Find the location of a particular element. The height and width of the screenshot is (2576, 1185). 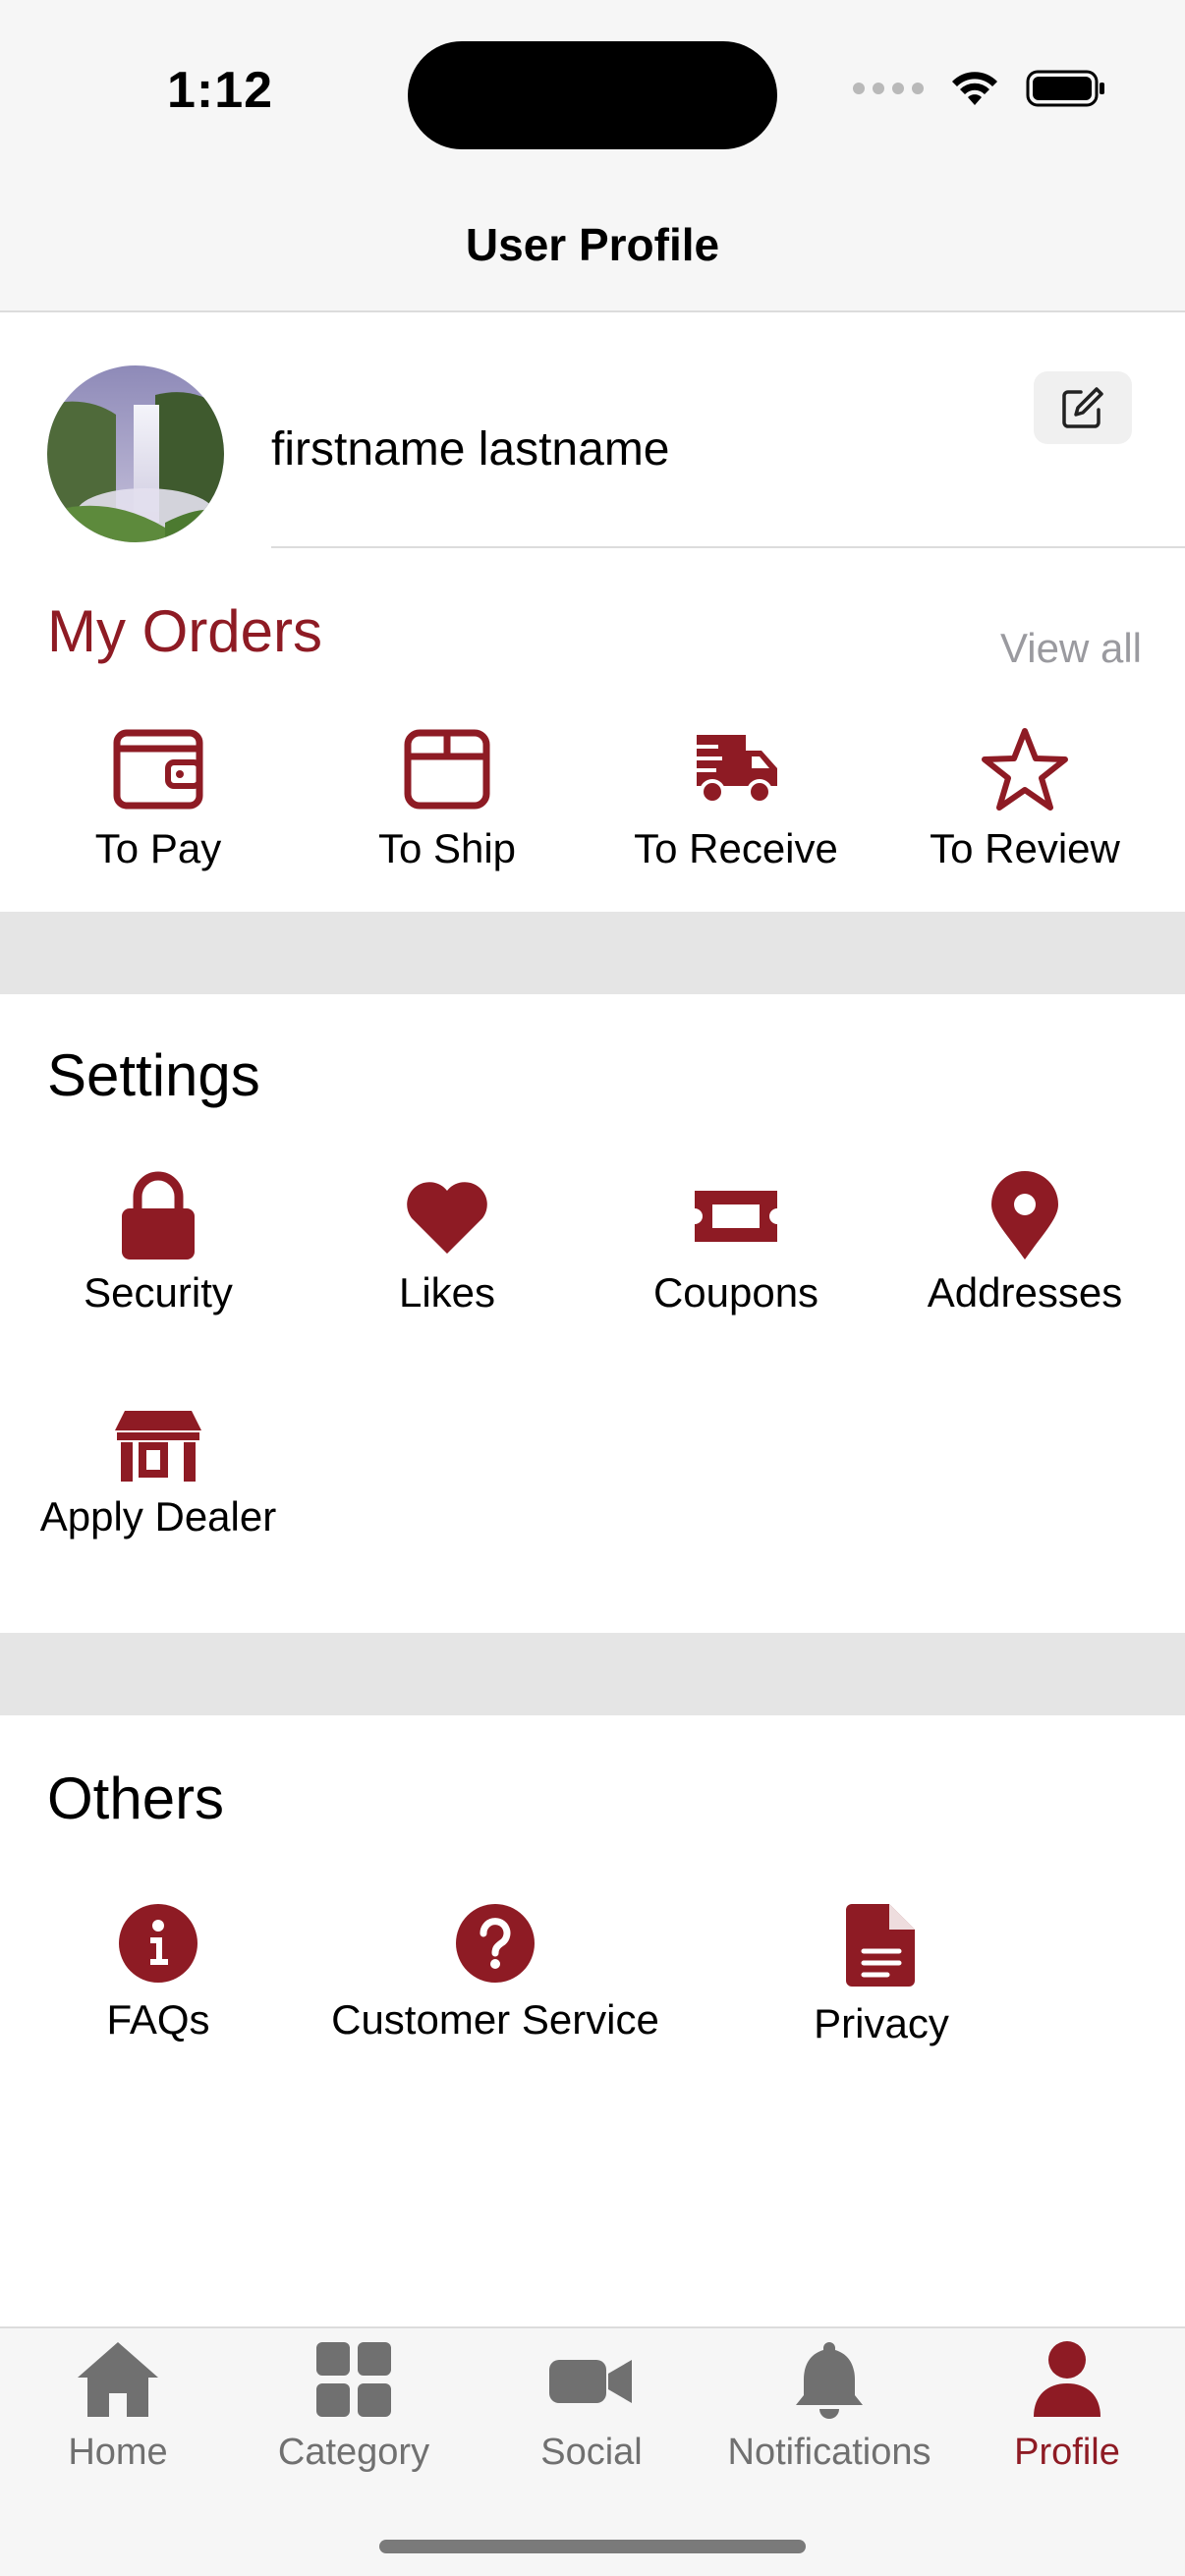

order-to-receive: To Receive is located at coordinates (736, 798).